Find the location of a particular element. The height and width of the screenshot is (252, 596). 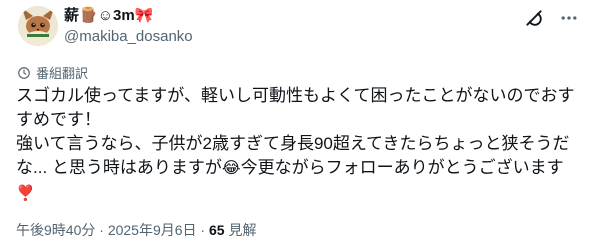

display-name: 薪🪵☺3m🎀 is located at coordinates (128, 16).